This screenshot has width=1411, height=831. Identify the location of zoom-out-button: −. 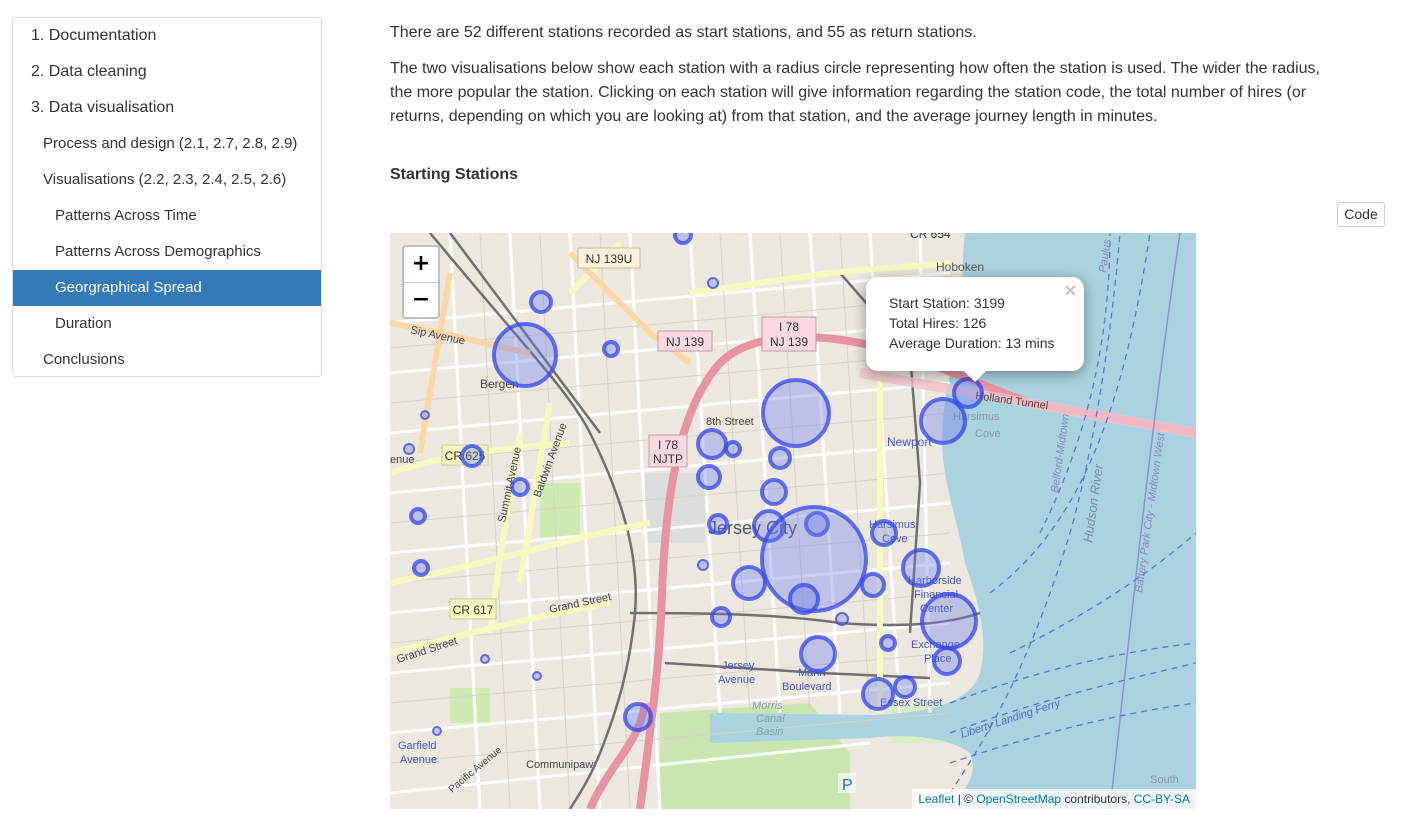
(421, 300).